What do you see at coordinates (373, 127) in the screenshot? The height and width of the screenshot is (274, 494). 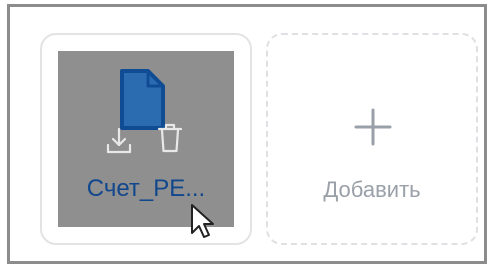 I see `plus-icon` at bounding box center [373, 127].